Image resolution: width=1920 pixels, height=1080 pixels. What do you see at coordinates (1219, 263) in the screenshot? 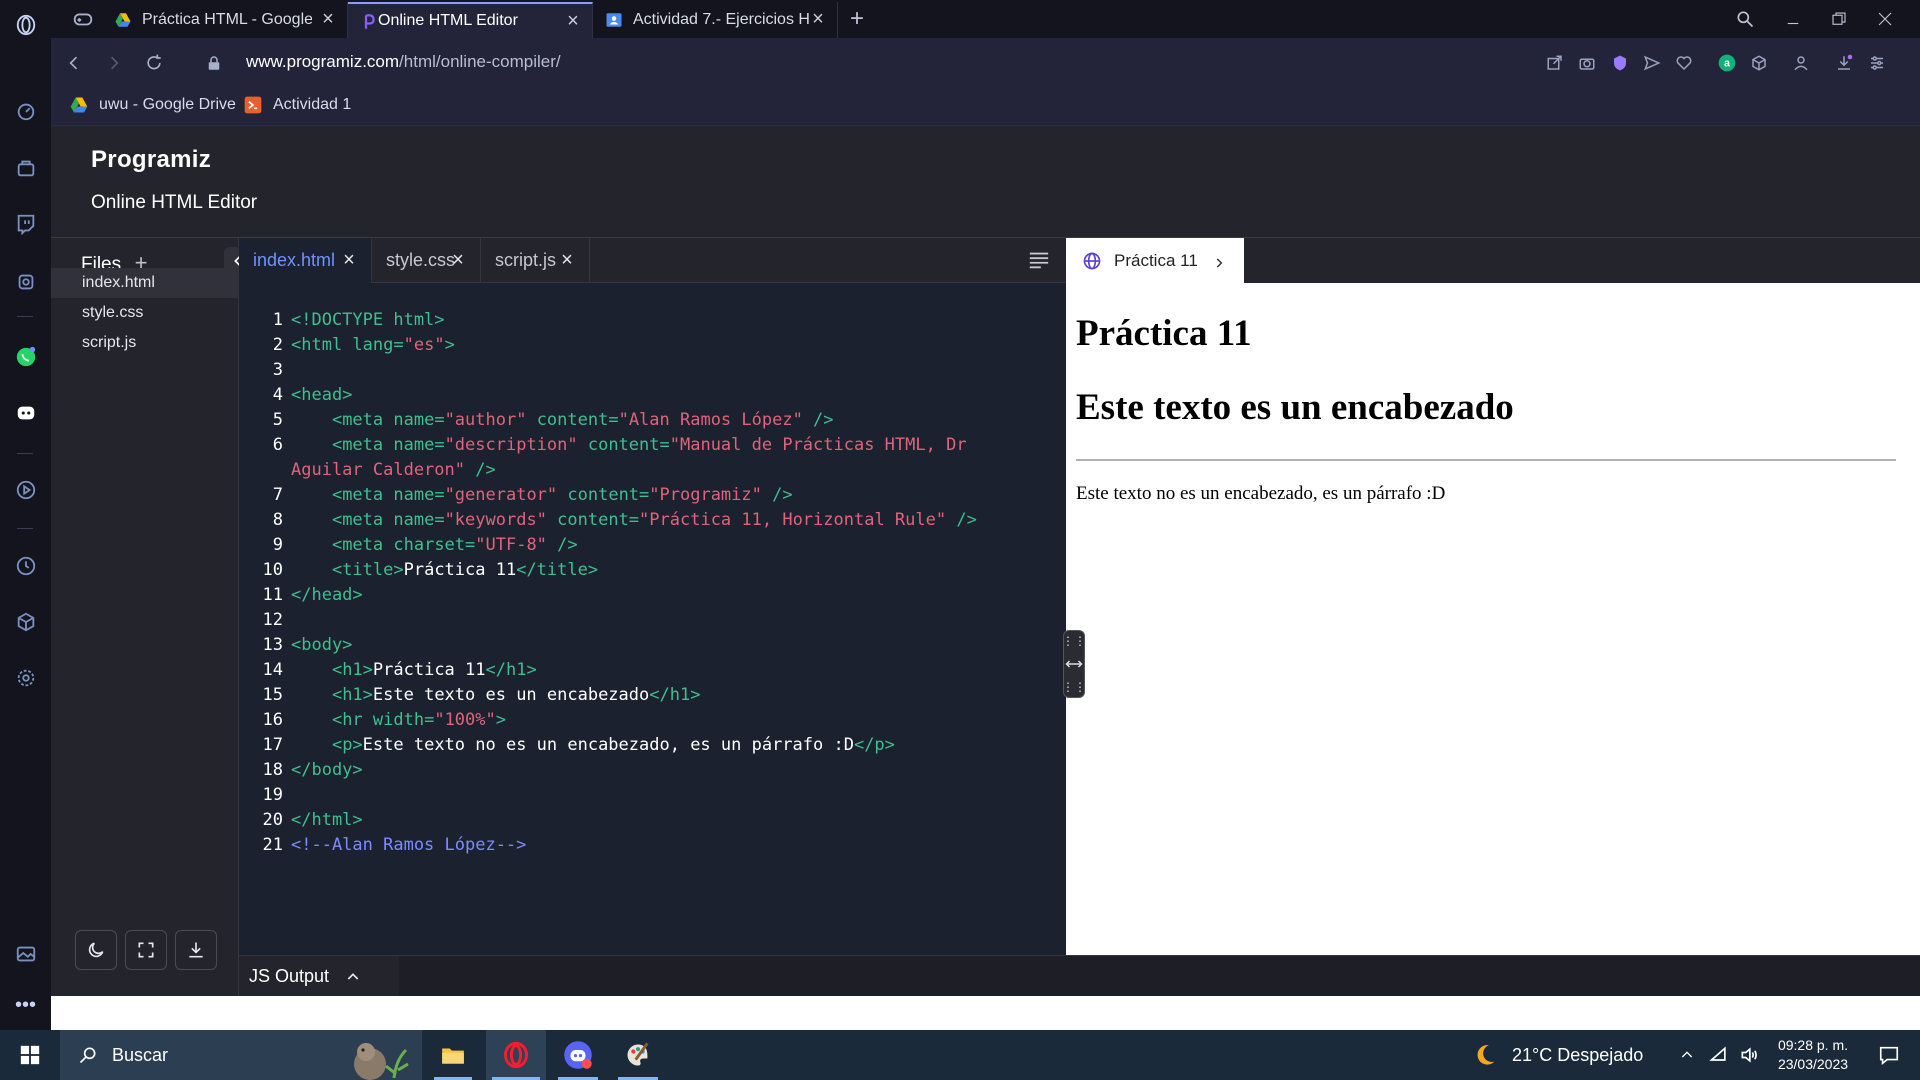
I see `chevron-right-icon` at bounding box center [1219, 263].